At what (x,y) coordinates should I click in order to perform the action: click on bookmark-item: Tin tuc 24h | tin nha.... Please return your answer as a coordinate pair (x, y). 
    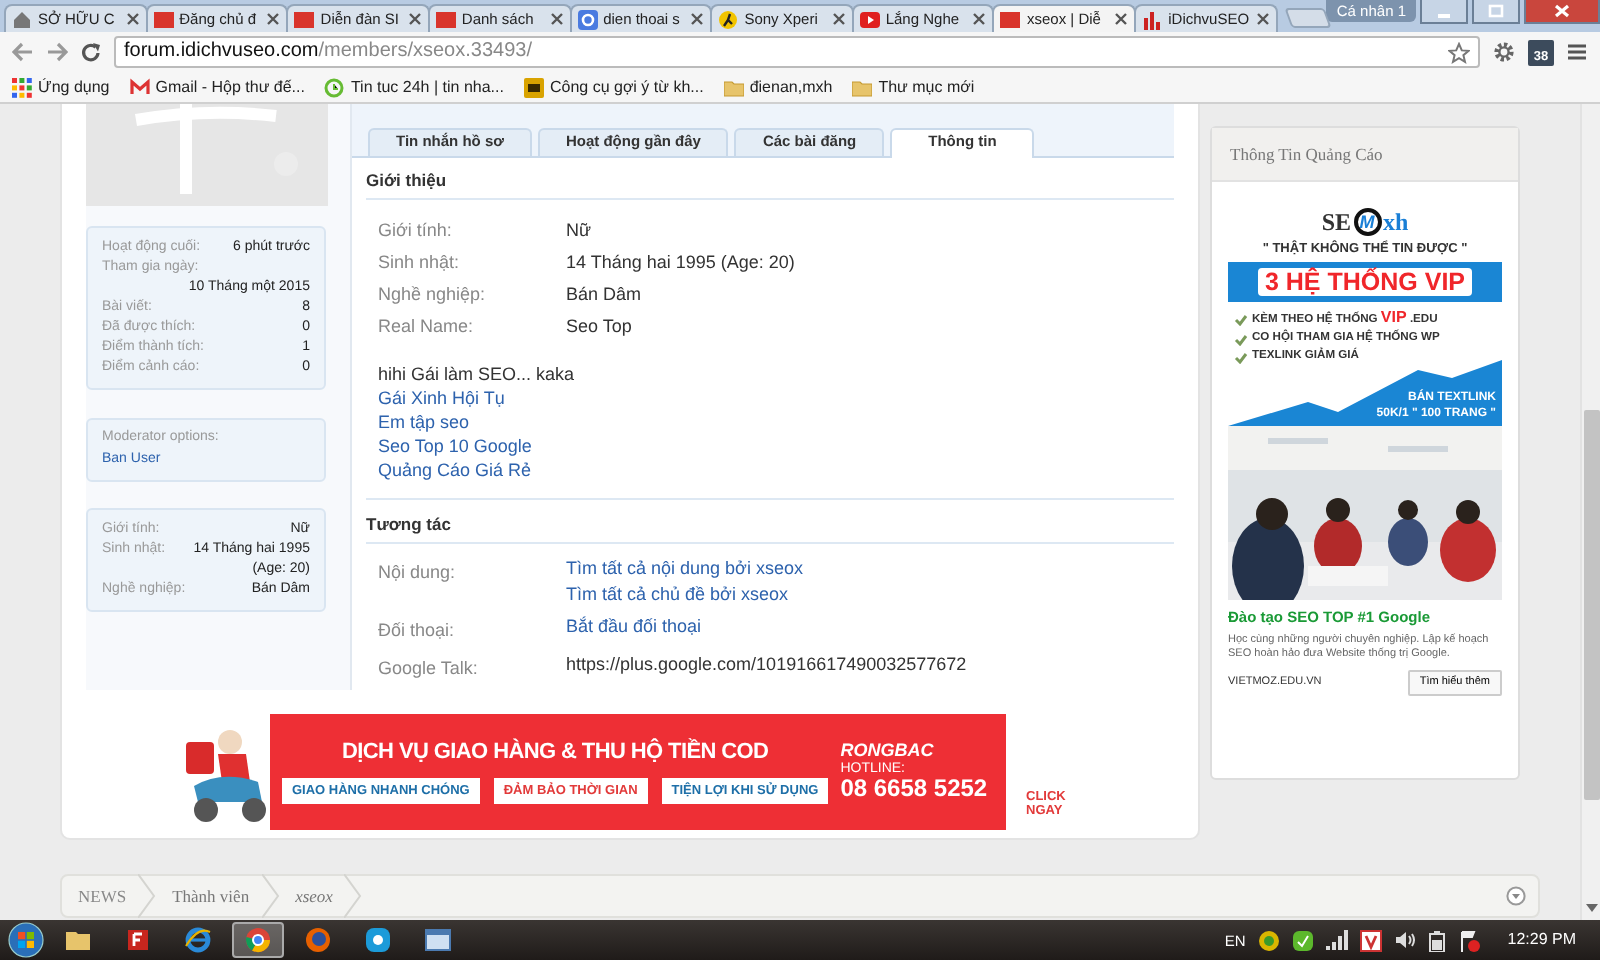
    Looking at the image, I should click on (414, 87).